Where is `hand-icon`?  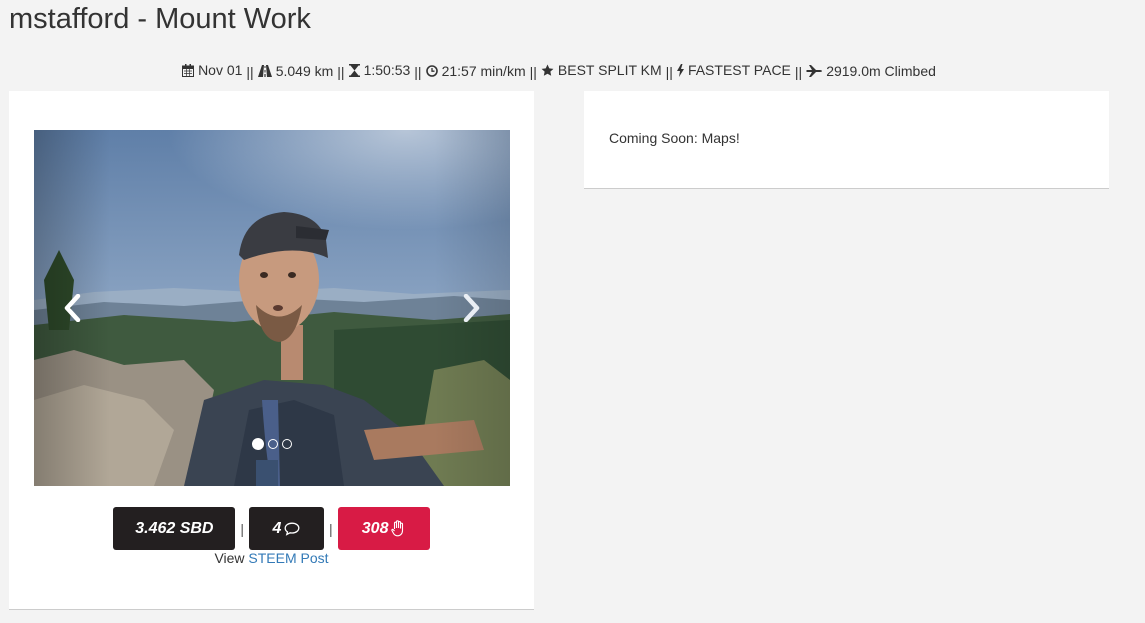
hand-icon is located at coordinates (397, 528).